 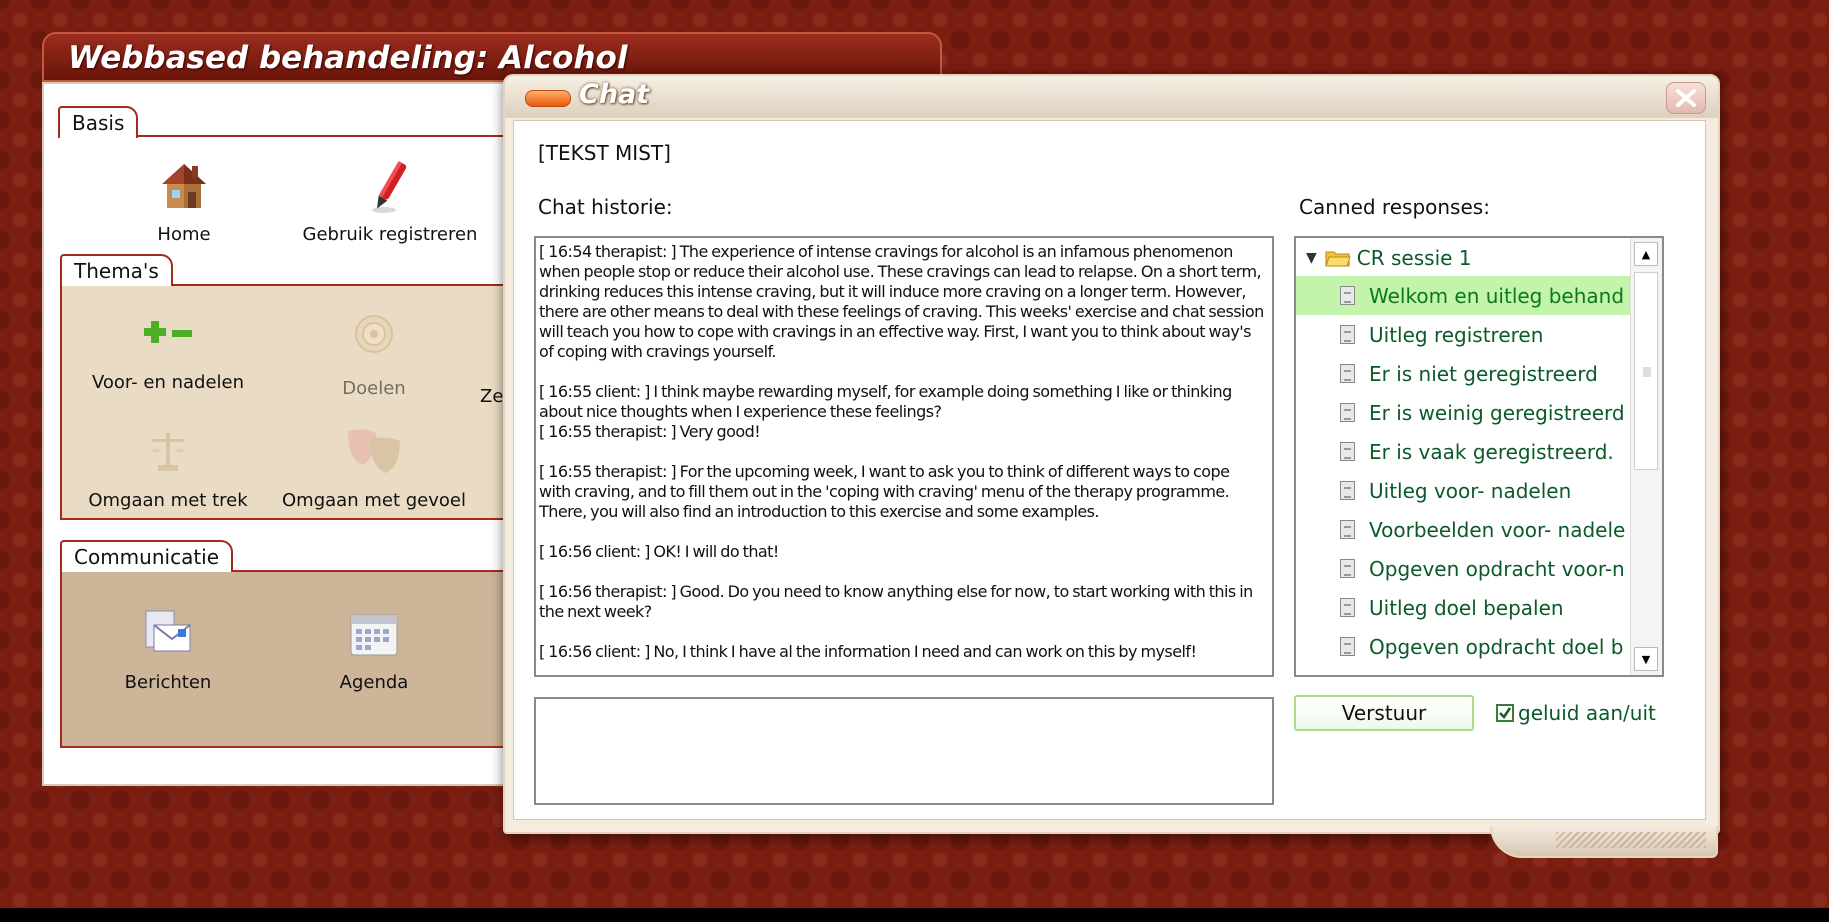 I want to click on canned-response-label: Uitleg registreren, so click(x=1456, y=334).